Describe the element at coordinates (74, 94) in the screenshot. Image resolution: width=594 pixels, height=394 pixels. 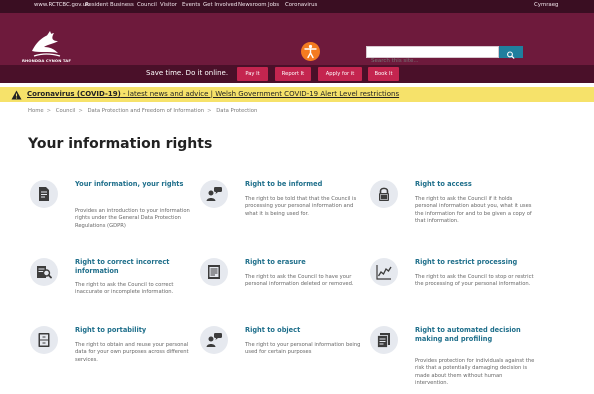
I see `covid-alert-bold: Coronavirus (COVID-19)` at that location.